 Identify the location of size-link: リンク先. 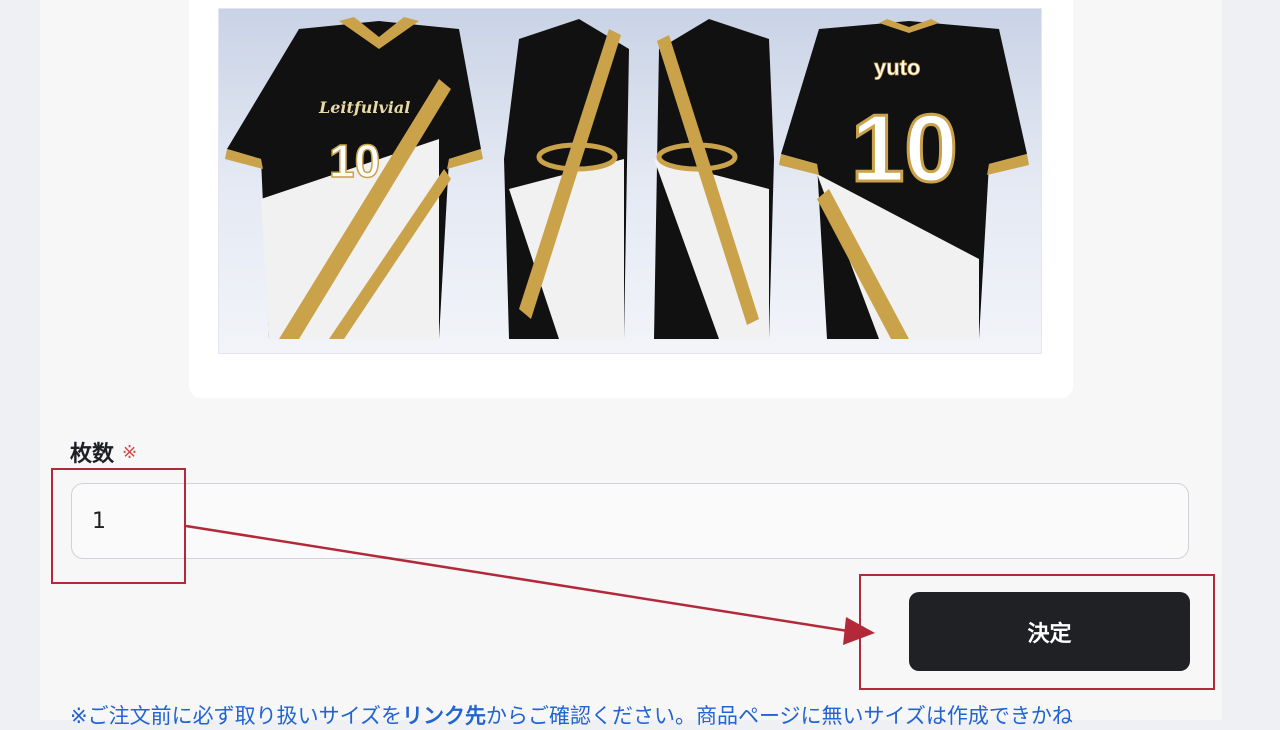
(444, 716).